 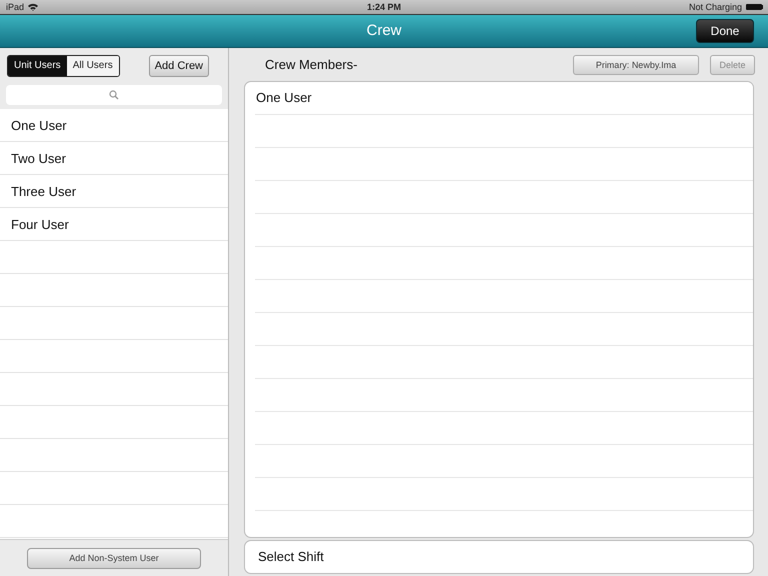 What do you see at coordinates (499, 557) in the screenshot?
I see `shift-selector: Select Shift` at bounding box center [499, 557].